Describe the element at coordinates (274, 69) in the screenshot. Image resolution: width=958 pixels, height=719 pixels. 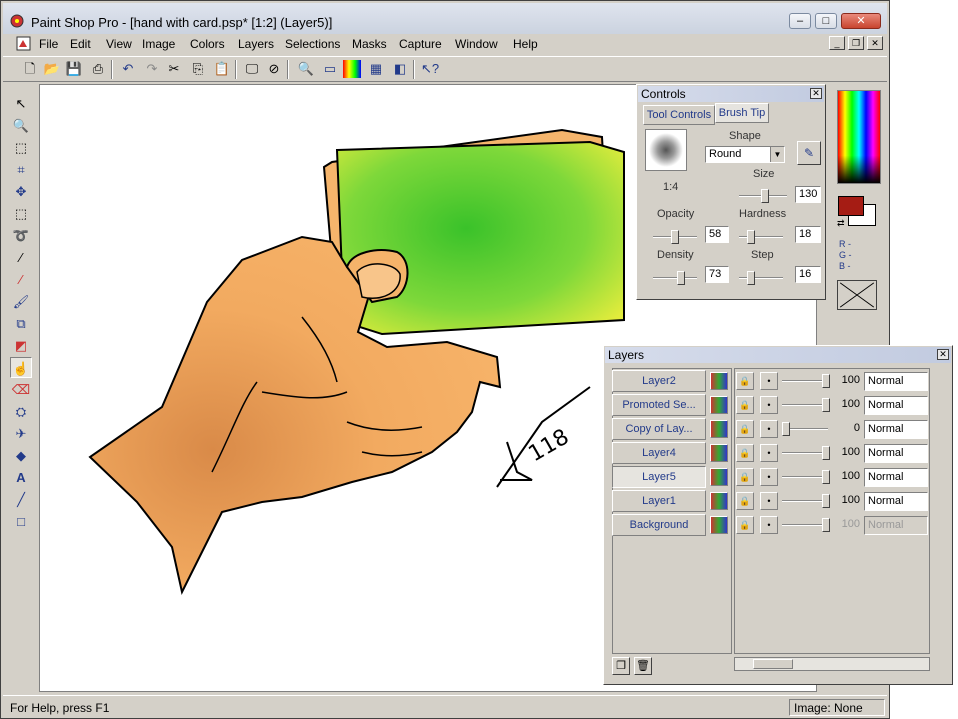
I see `no-entry-icon: ⊘` at that location.